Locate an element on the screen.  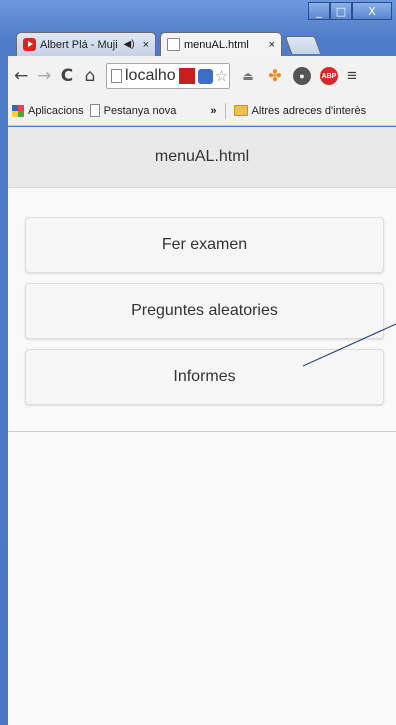
tab-menual: menuAL.html × is located at coordinates (221, 44).